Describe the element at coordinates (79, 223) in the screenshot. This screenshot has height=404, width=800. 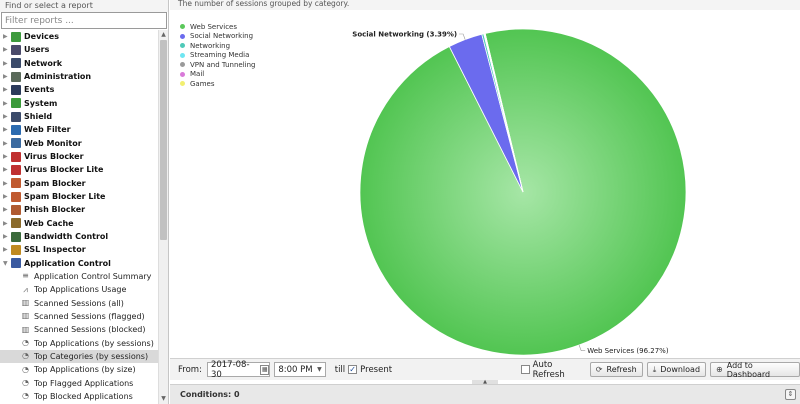
I see `tree-category-web-cache: ▶ Web Cache` at that location.